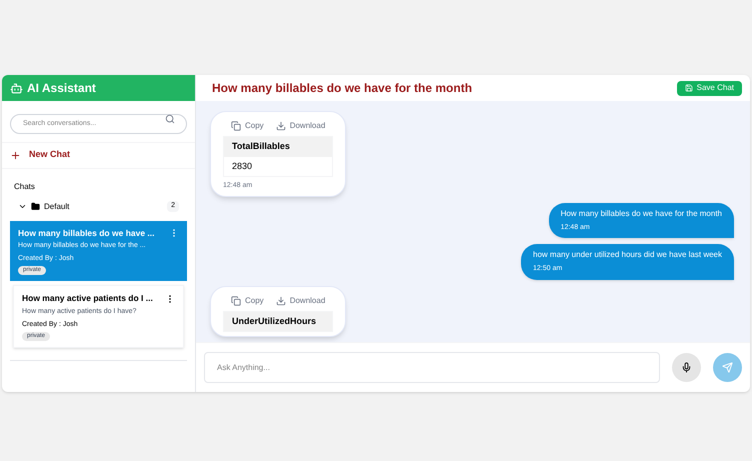 The width and height of the screenshot is (752, 461). I want to click on table-cell-text: 2830, so click(242, 166).